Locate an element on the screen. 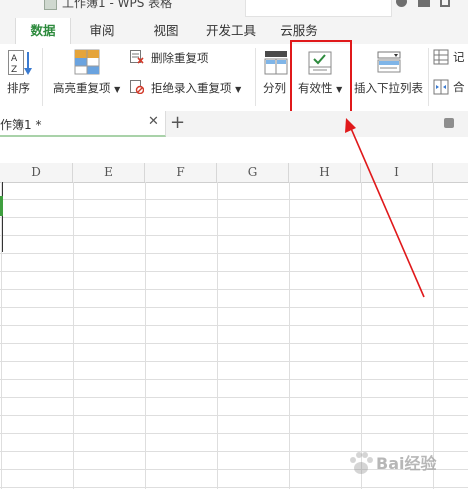 The width and height of the screenshot is (468, 489). tab-menu-icon is located at coordinates (449, 123).